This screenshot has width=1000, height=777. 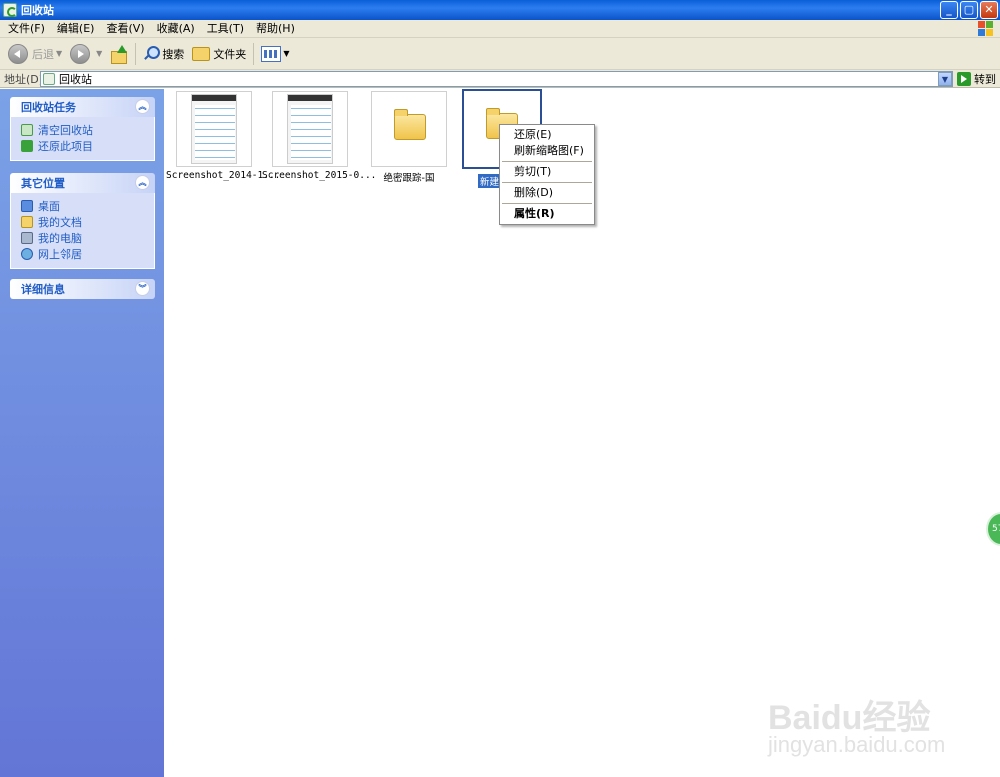 I want to click on window-controls: _ ▢ ✕, so click(x=969, y=10).